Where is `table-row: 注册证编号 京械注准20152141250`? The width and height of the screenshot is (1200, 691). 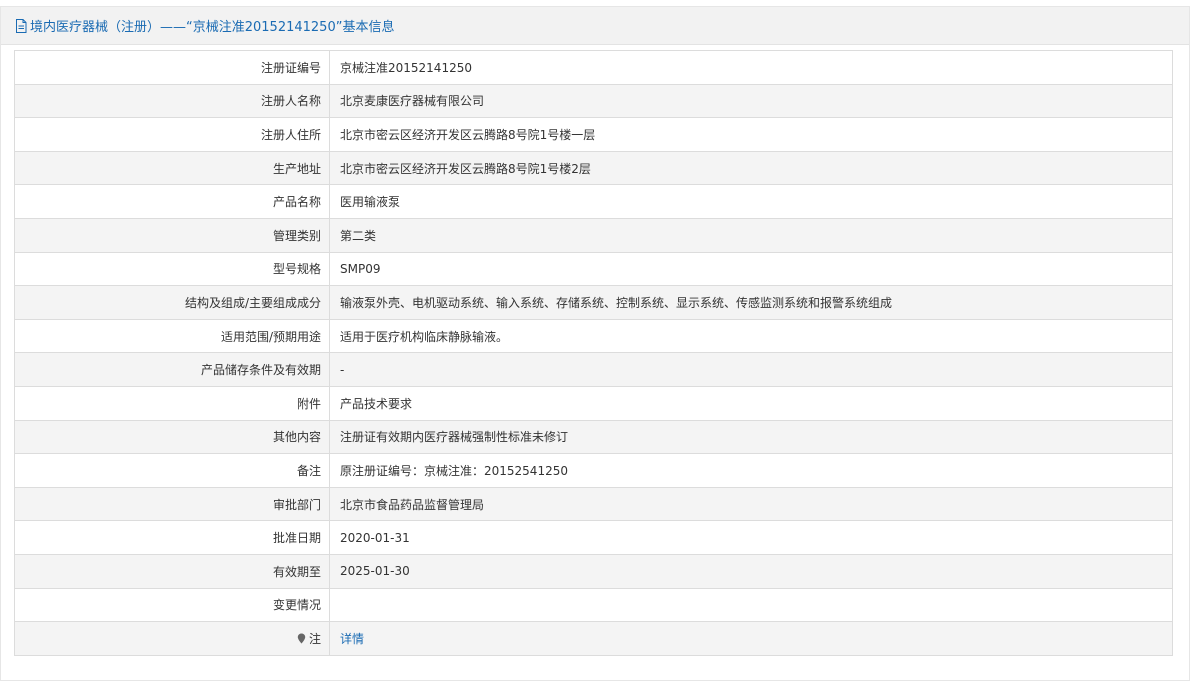 table-row: 注册证编号 京械注准20152141250 is located at coordinates (593, 67).